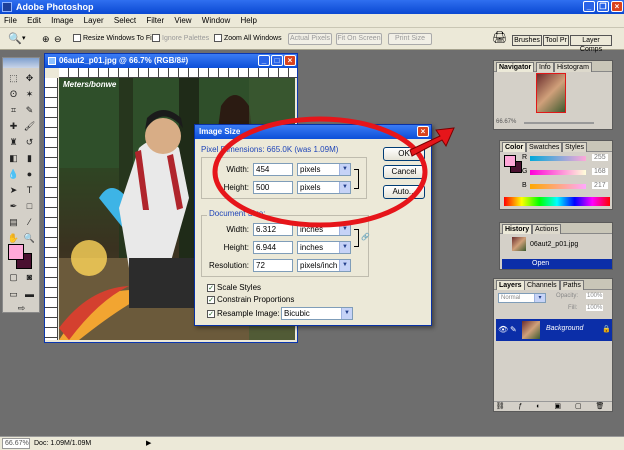 This screenshot has width=624, height=450. Describe the element at coordinates (510, 161) in the screenshot. I see `color-fg-swatch` at that location.